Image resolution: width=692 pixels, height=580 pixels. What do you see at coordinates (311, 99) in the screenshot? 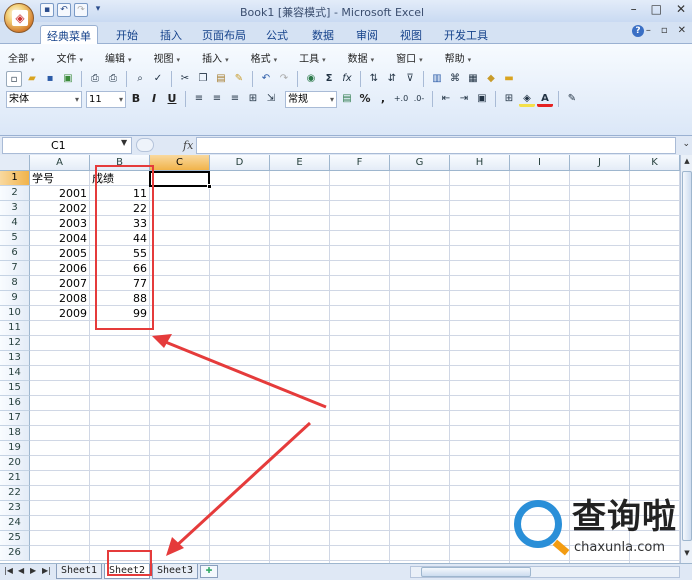
I see `number-format-select: 常规` at bounding box center [311, 99].